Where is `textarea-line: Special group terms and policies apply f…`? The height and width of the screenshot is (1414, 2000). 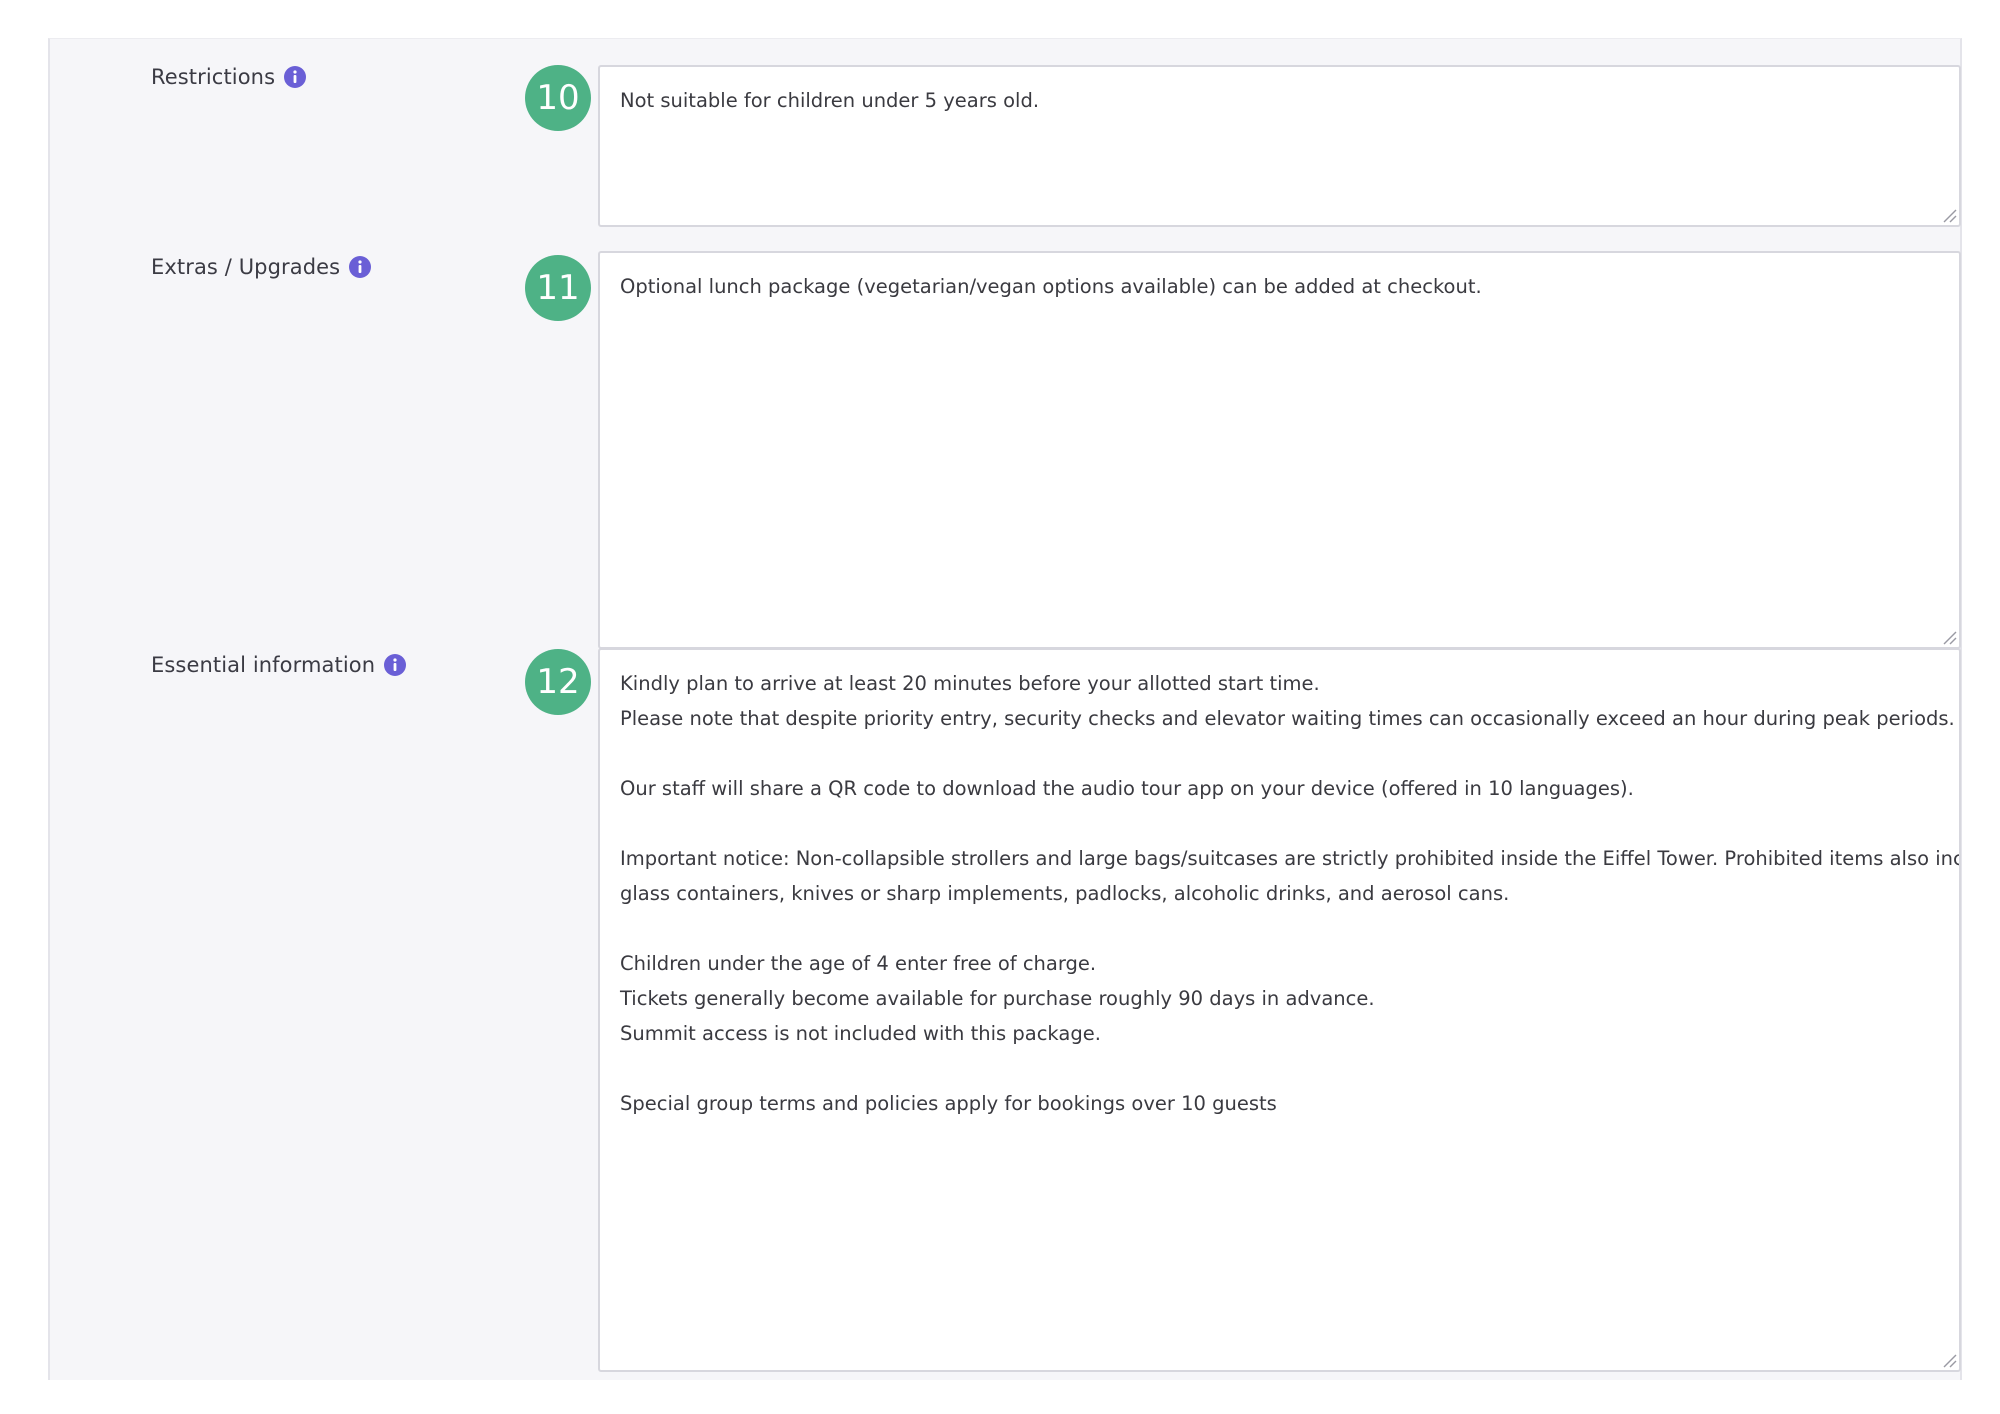 textarea-line: Special group terms and policies apply f… is located at coordinates (948, 1103).